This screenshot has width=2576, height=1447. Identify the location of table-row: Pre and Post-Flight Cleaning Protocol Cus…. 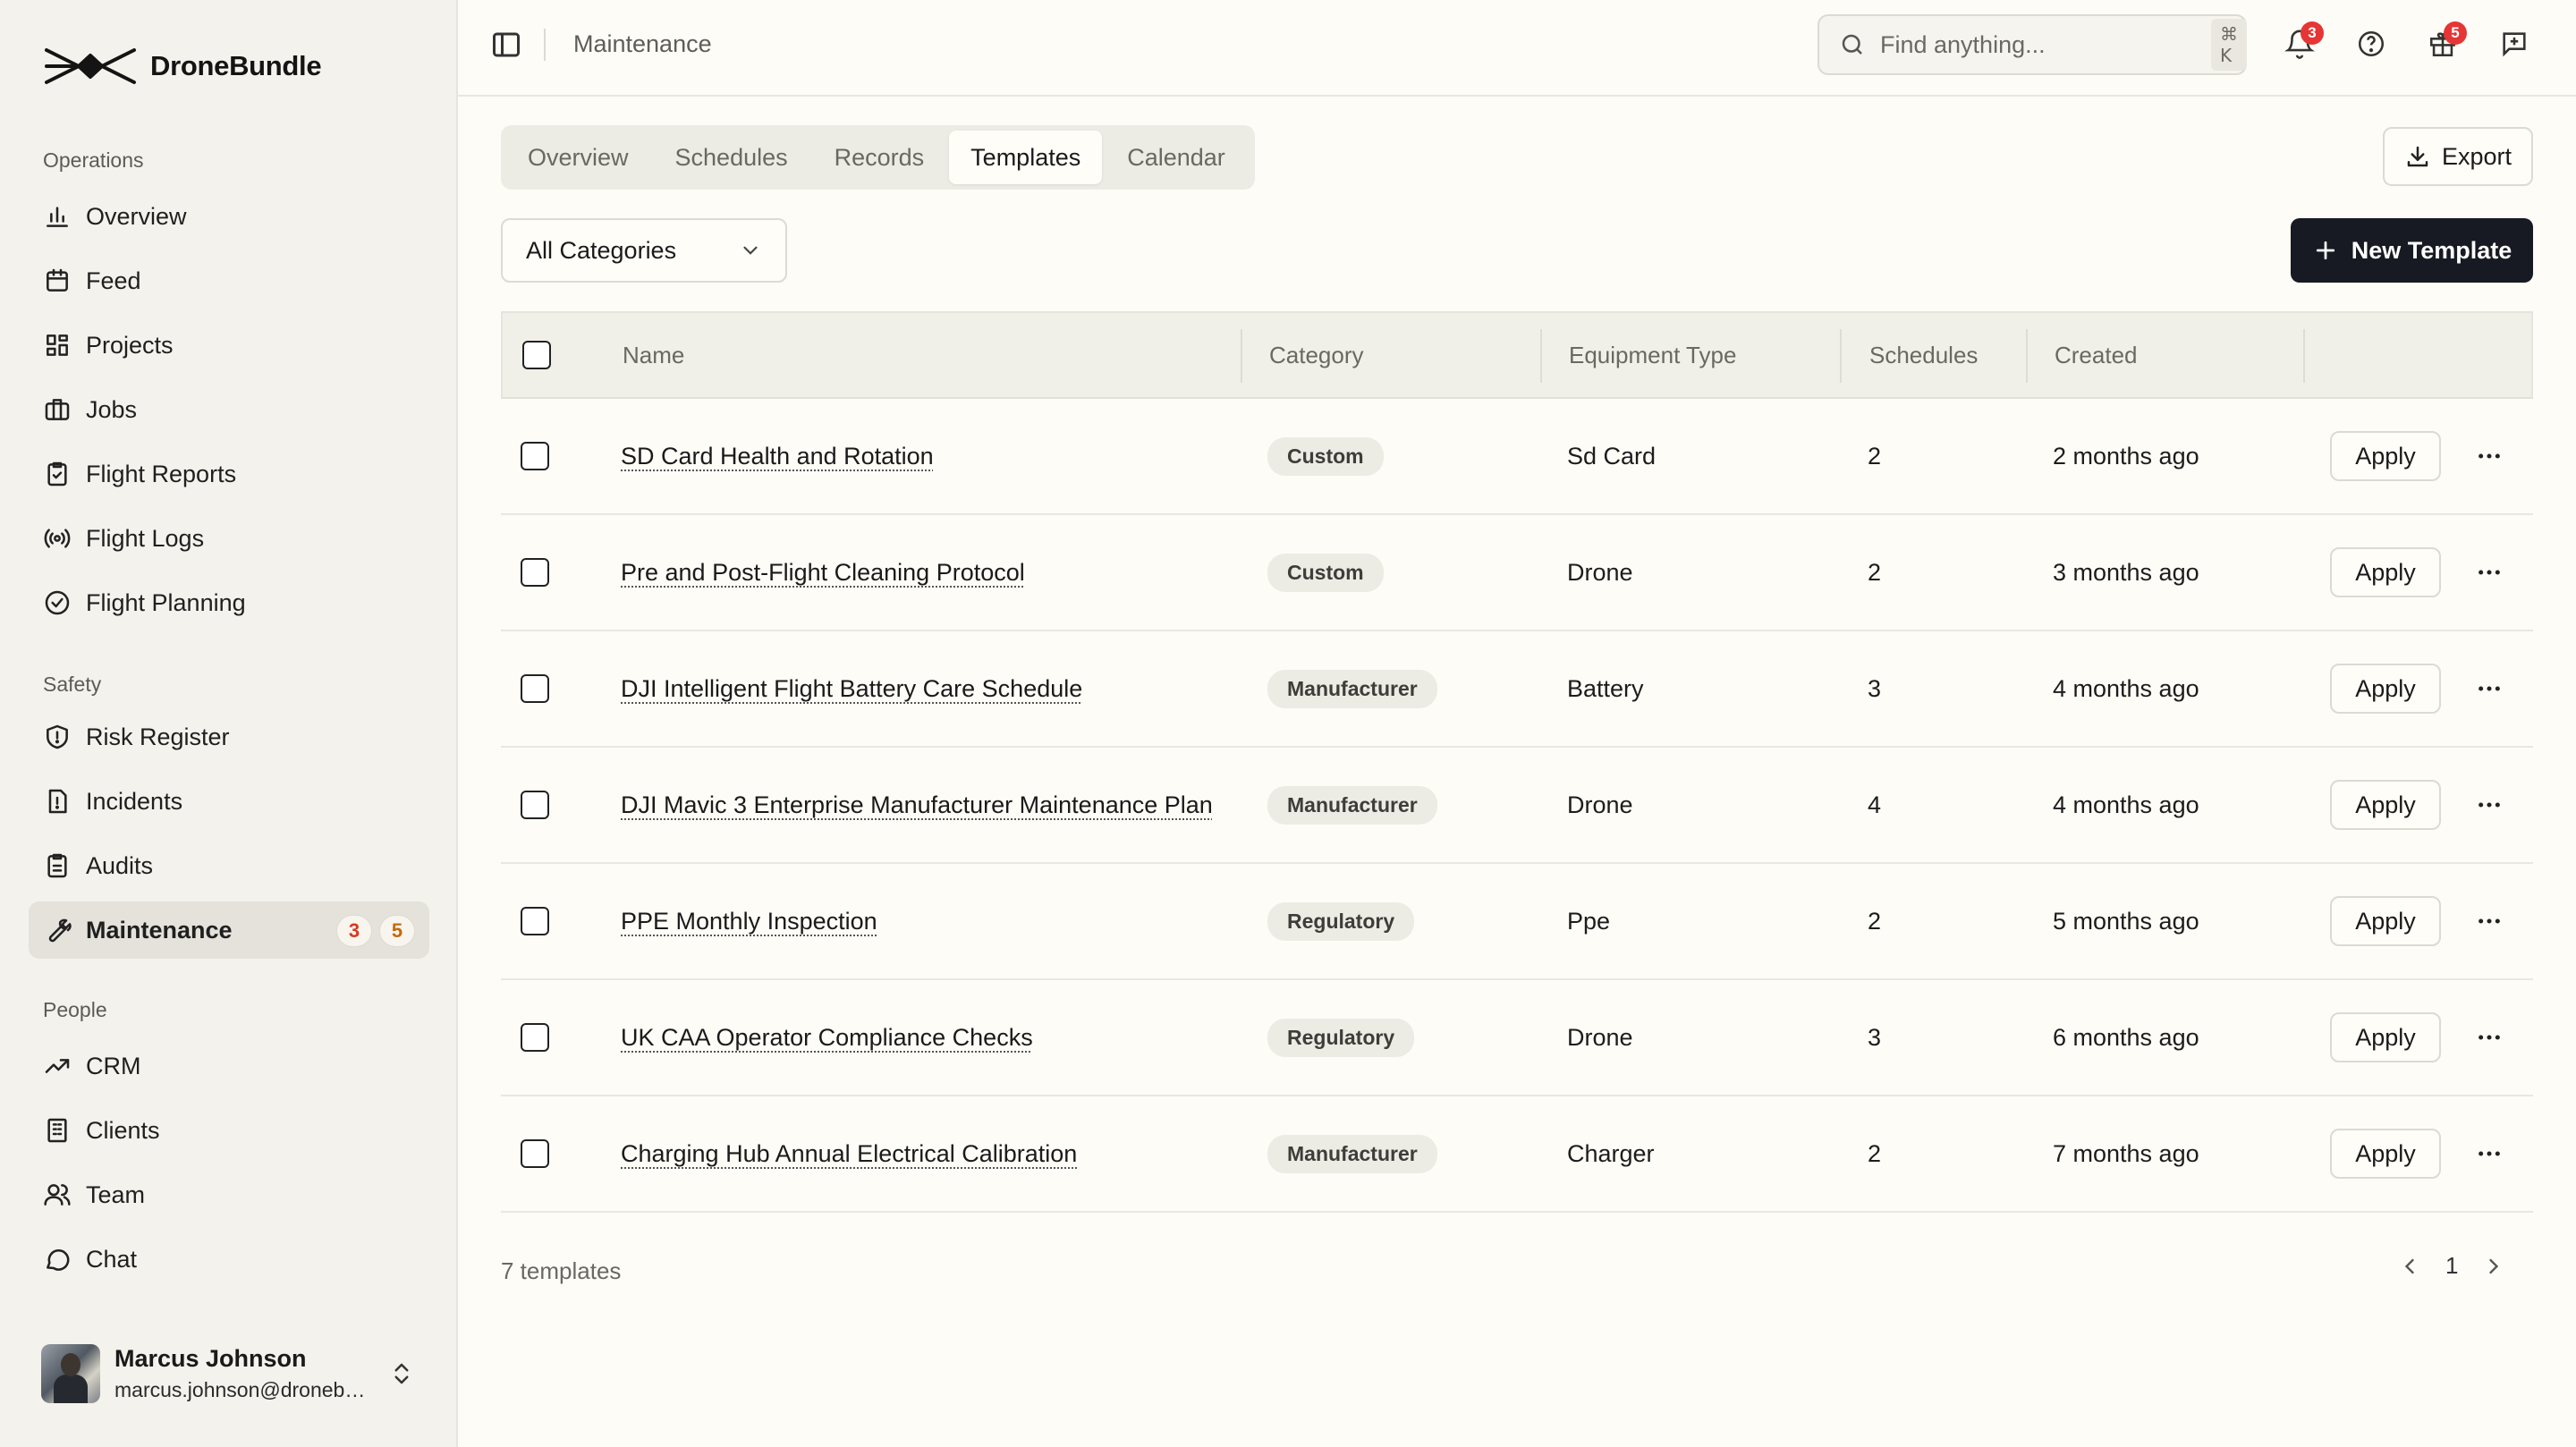
(1517, 573).